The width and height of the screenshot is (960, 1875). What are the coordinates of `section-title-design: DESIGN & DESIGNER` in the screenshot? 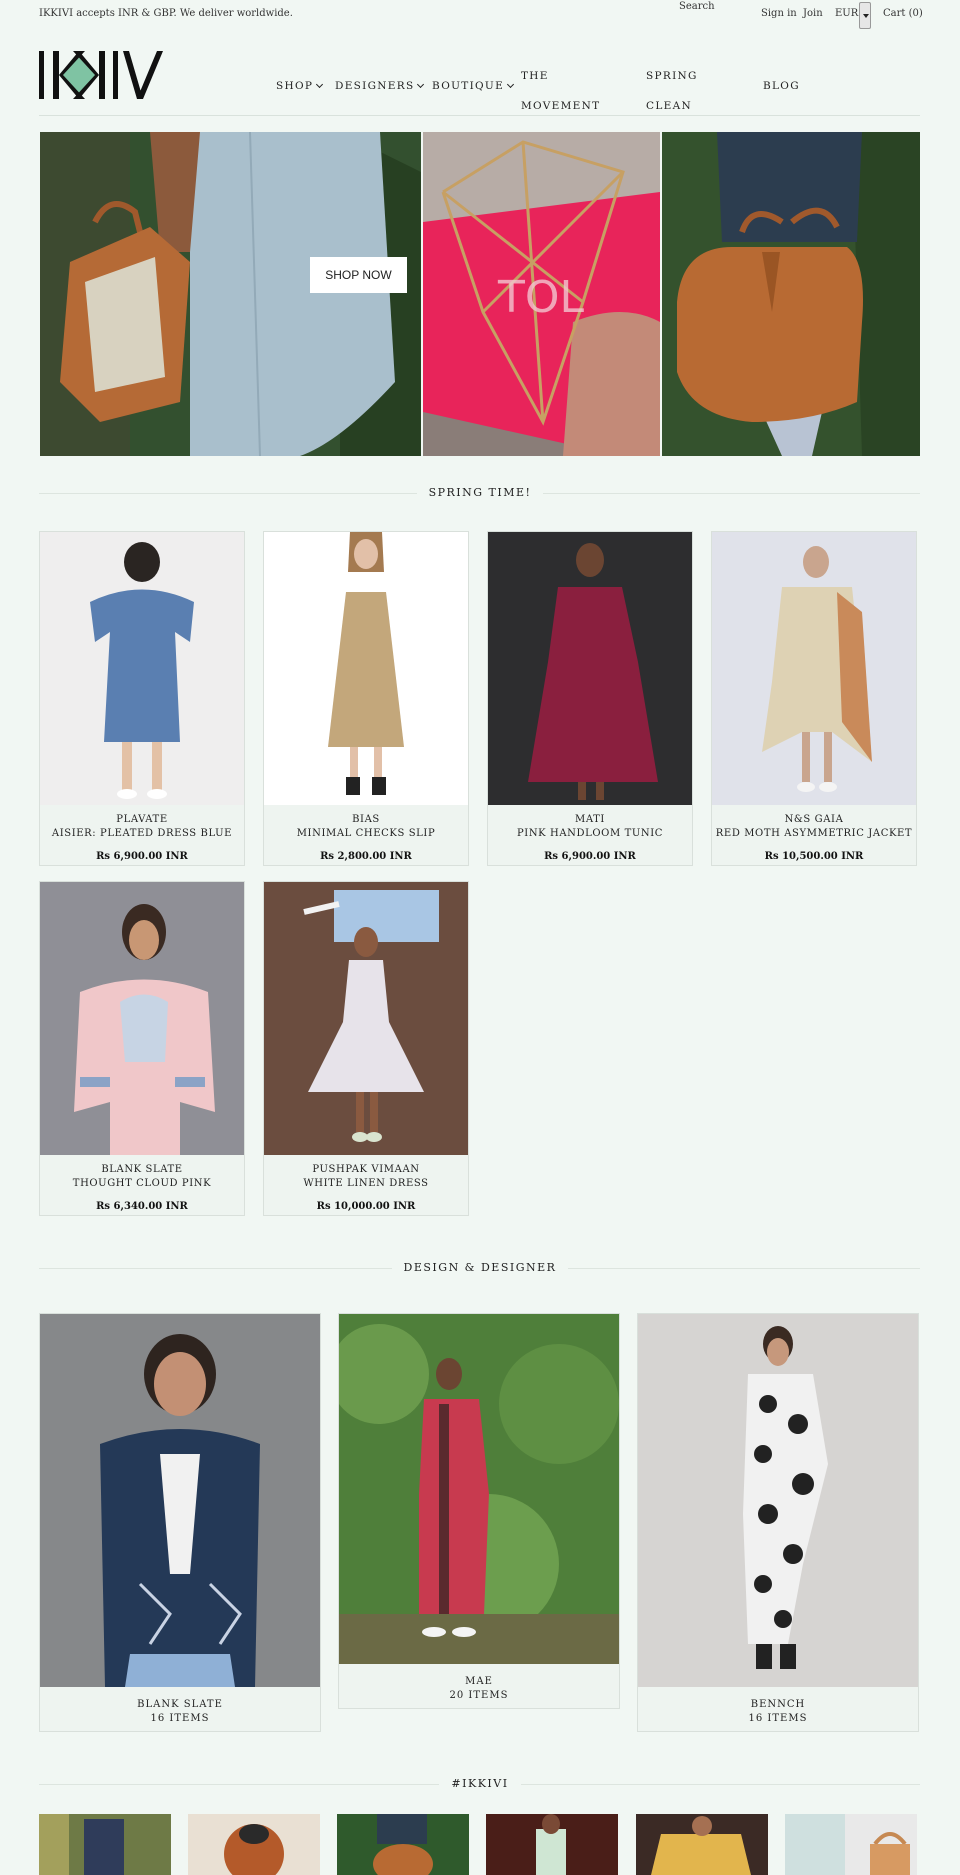 It's located at (480, 1267).